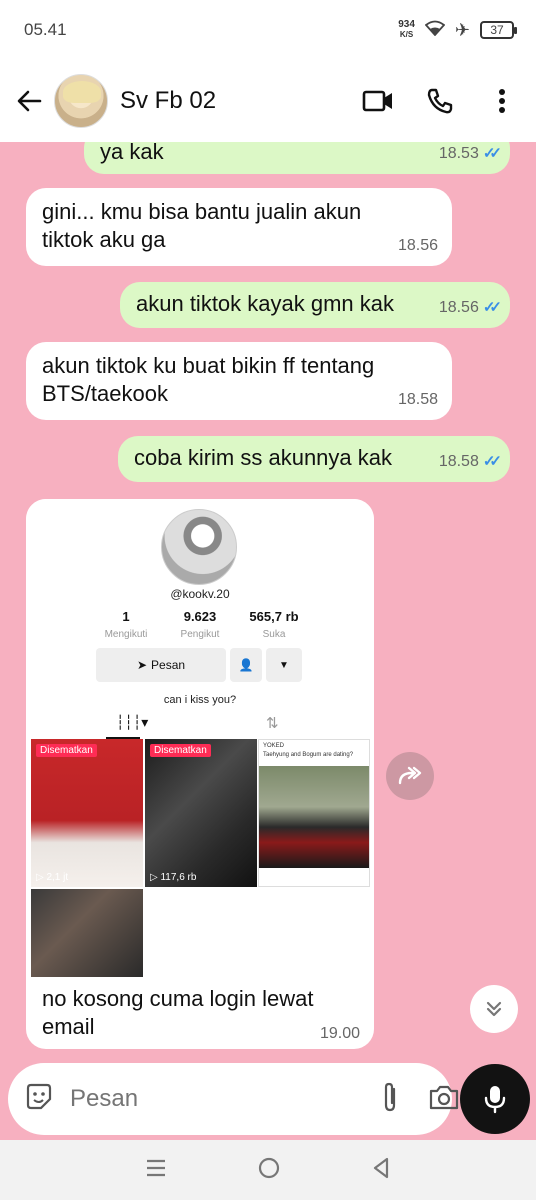 This screenshot has width=536, height=1200. I want to click on airplane-mode-icon: ✈, so click(462, 29).